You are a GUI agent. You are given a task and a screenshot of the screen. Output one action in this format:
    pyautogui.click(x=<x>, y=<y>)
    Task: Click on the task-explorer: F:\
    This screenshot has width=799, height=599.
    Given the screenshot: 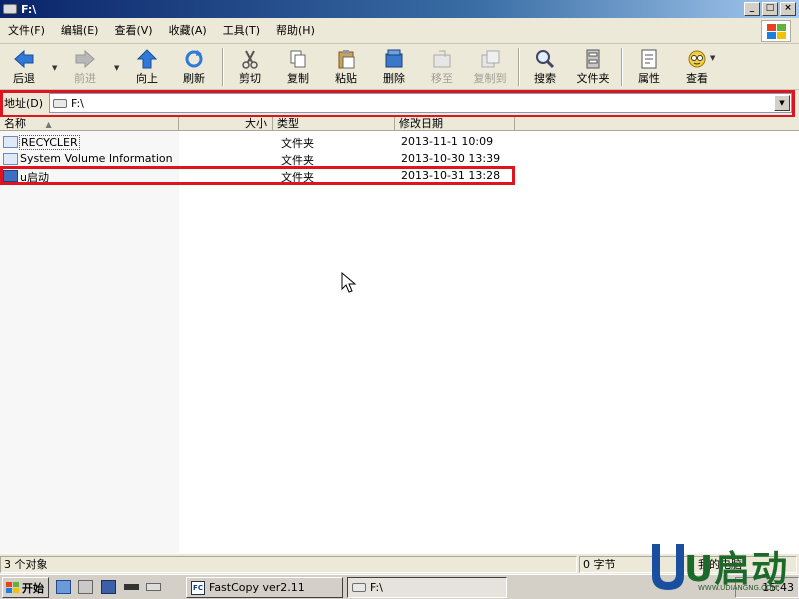 What is the action you would take?
    pyautogui.click(x=427, y=587)
    